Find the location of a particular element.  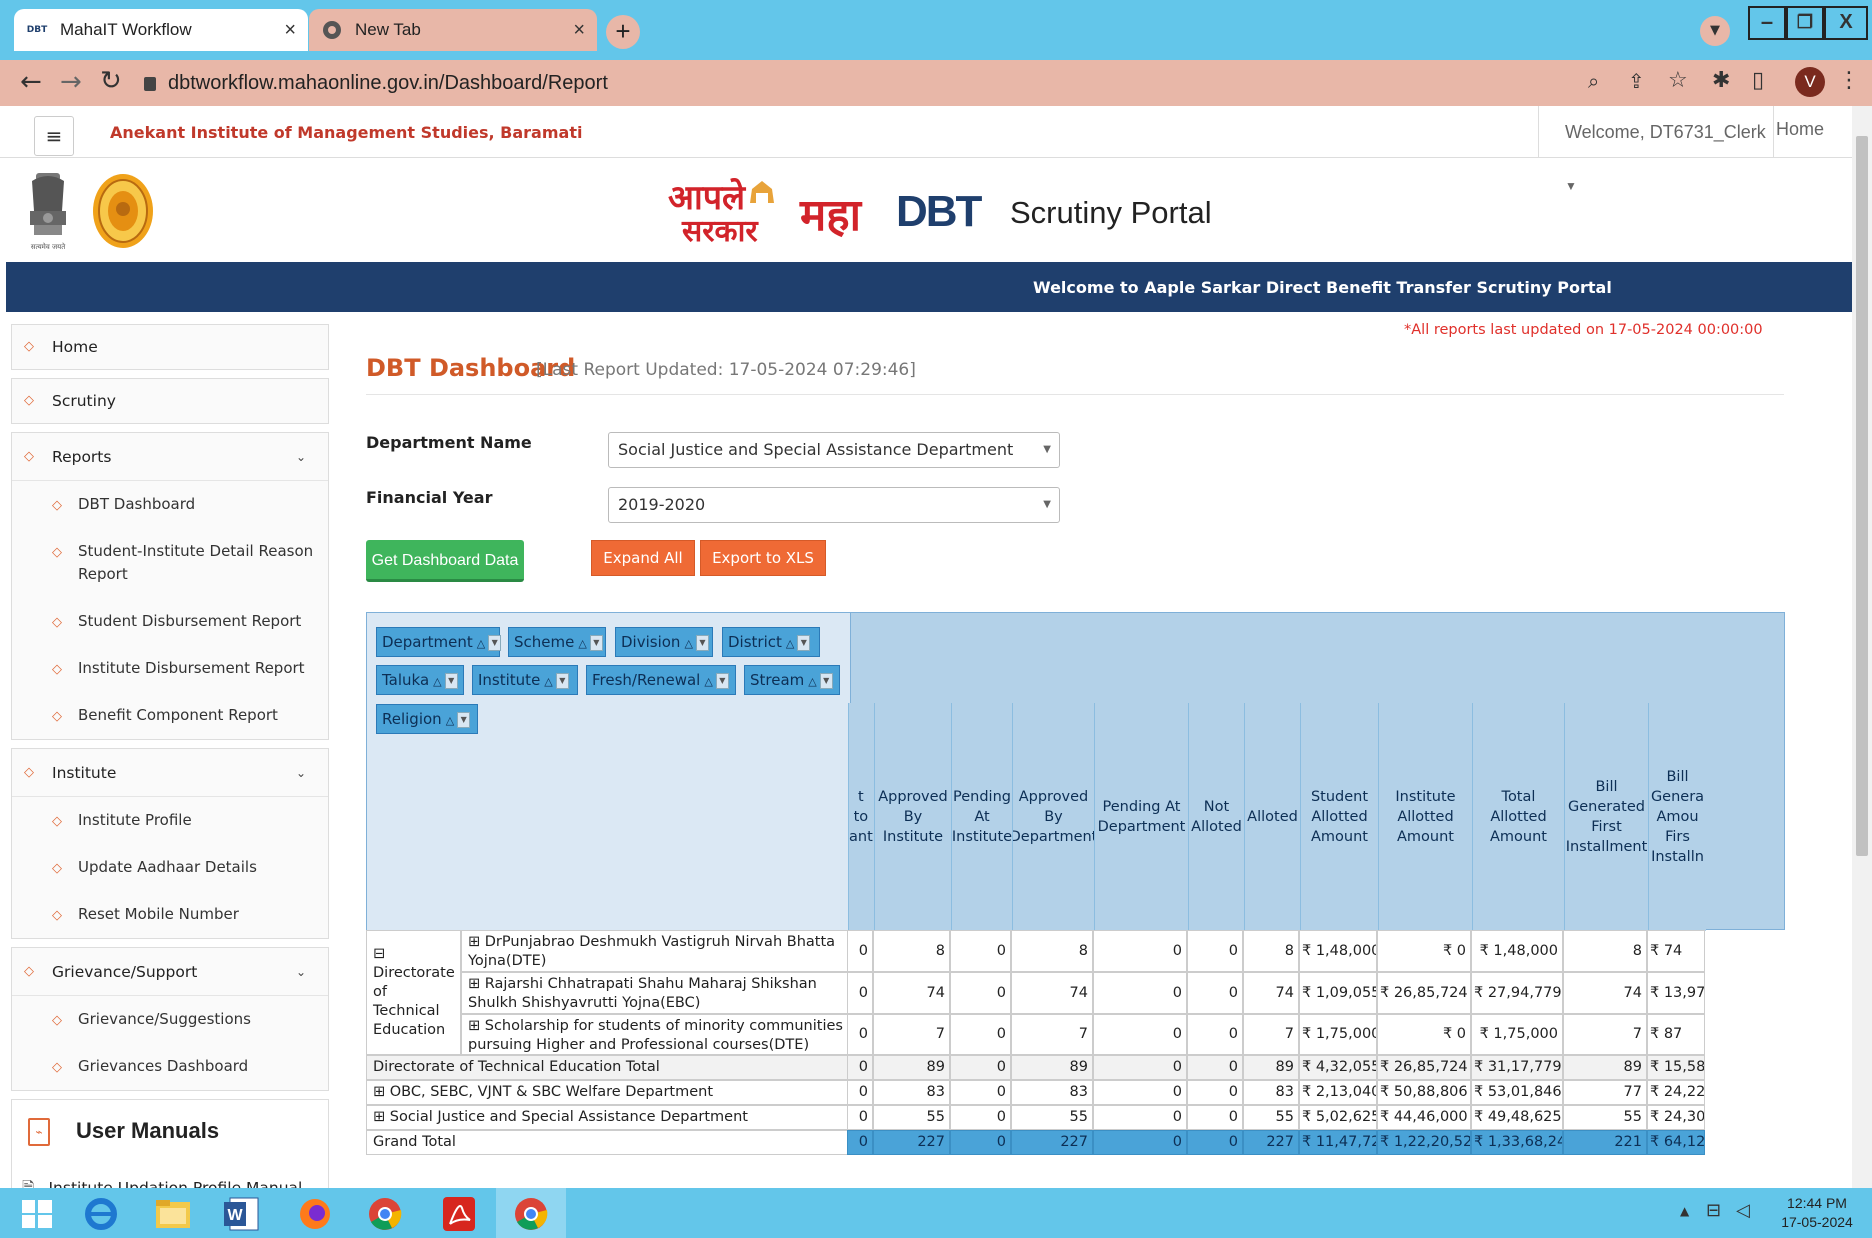

dropdown-arrow-icon: ▼ is located at coordinates (1047, 504).